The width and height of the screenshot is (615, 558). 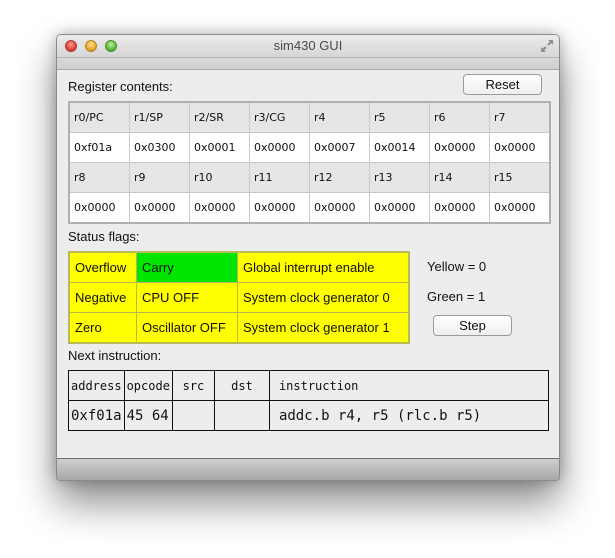 What do you see at coordinates (96, 385) in the screenshot?
I see `header-address: address` at bounding box center [96, 385].